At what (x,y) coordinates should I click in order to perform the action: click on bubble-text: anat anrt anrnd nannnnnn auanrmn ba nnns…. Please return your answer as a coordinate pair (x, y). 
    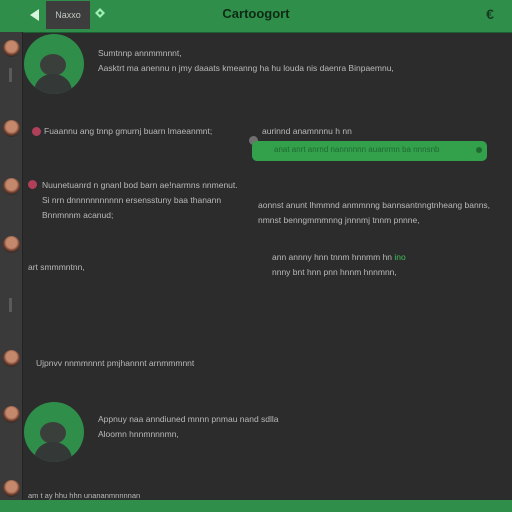
    Looking at the image, I should click on (357, 149).